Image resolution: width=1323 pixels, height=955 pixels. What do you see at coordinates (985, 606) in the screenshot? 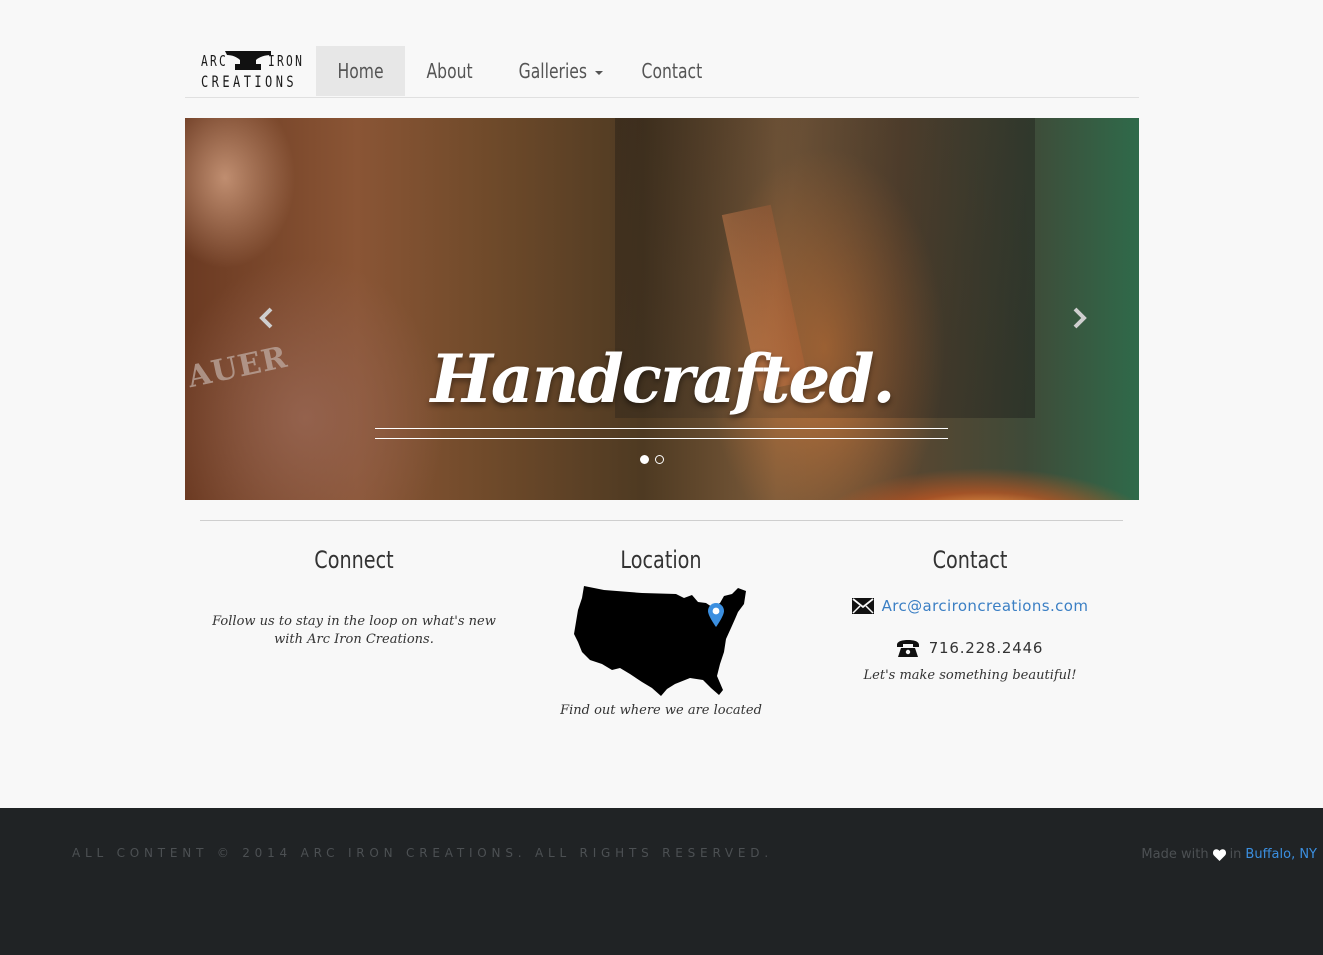
I see `contact-email-link: Arc@arcironcreations.com` at bounding box center [985, 606].